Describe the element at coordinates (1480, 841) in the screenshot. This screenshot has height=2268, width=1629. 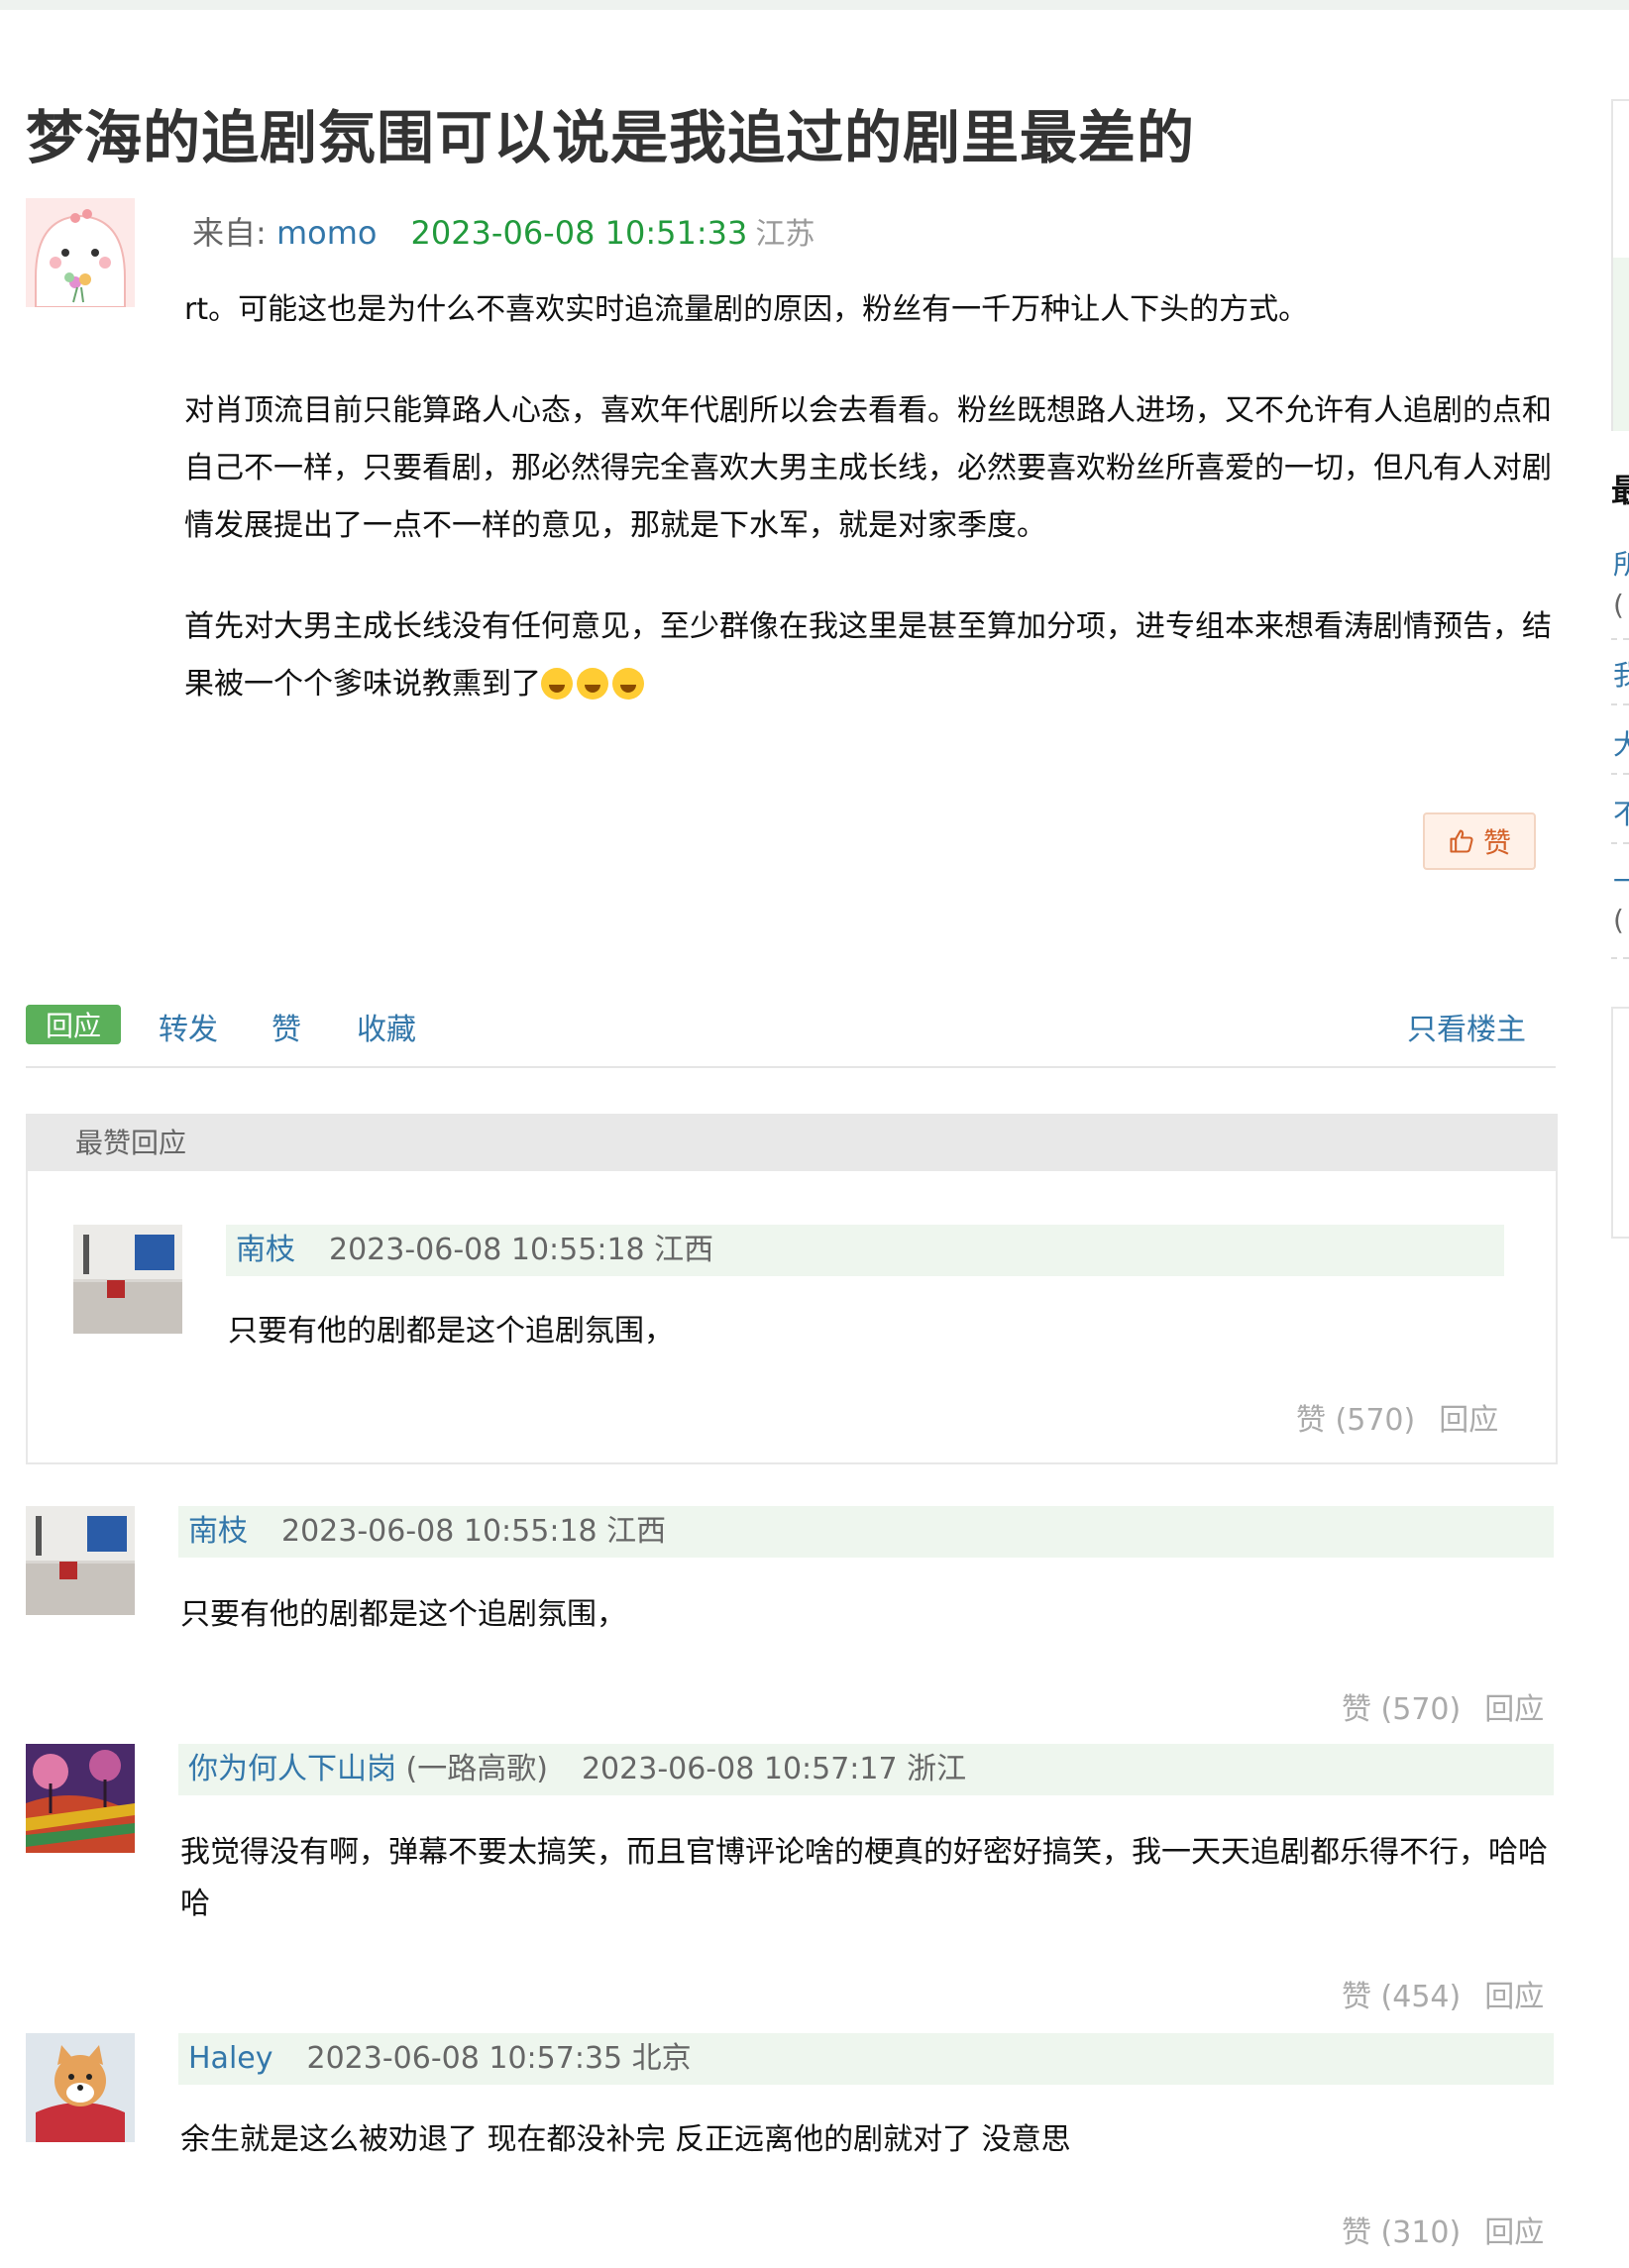
I see `post-like-button: 赞` at that location.